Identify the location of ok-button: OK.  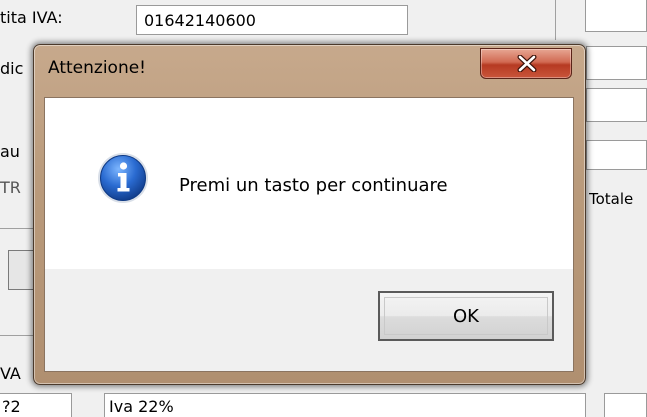
(466, 316).